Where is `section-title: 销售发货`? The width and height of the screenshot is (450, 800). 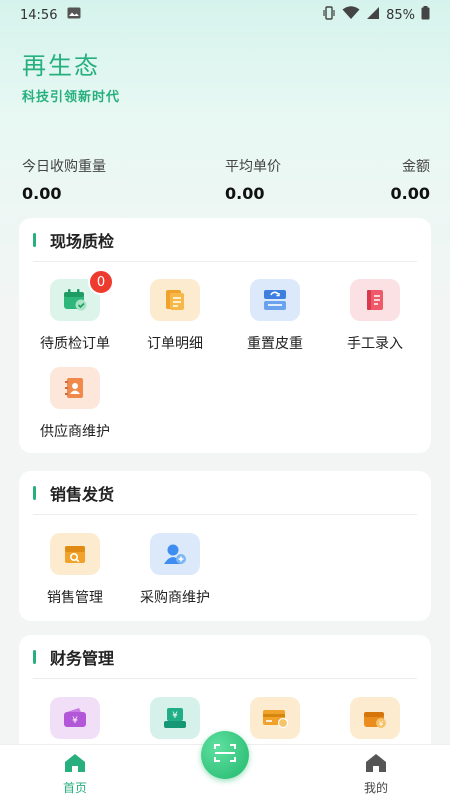 section-title: 销售发货 is located at coordinates (82, 494).